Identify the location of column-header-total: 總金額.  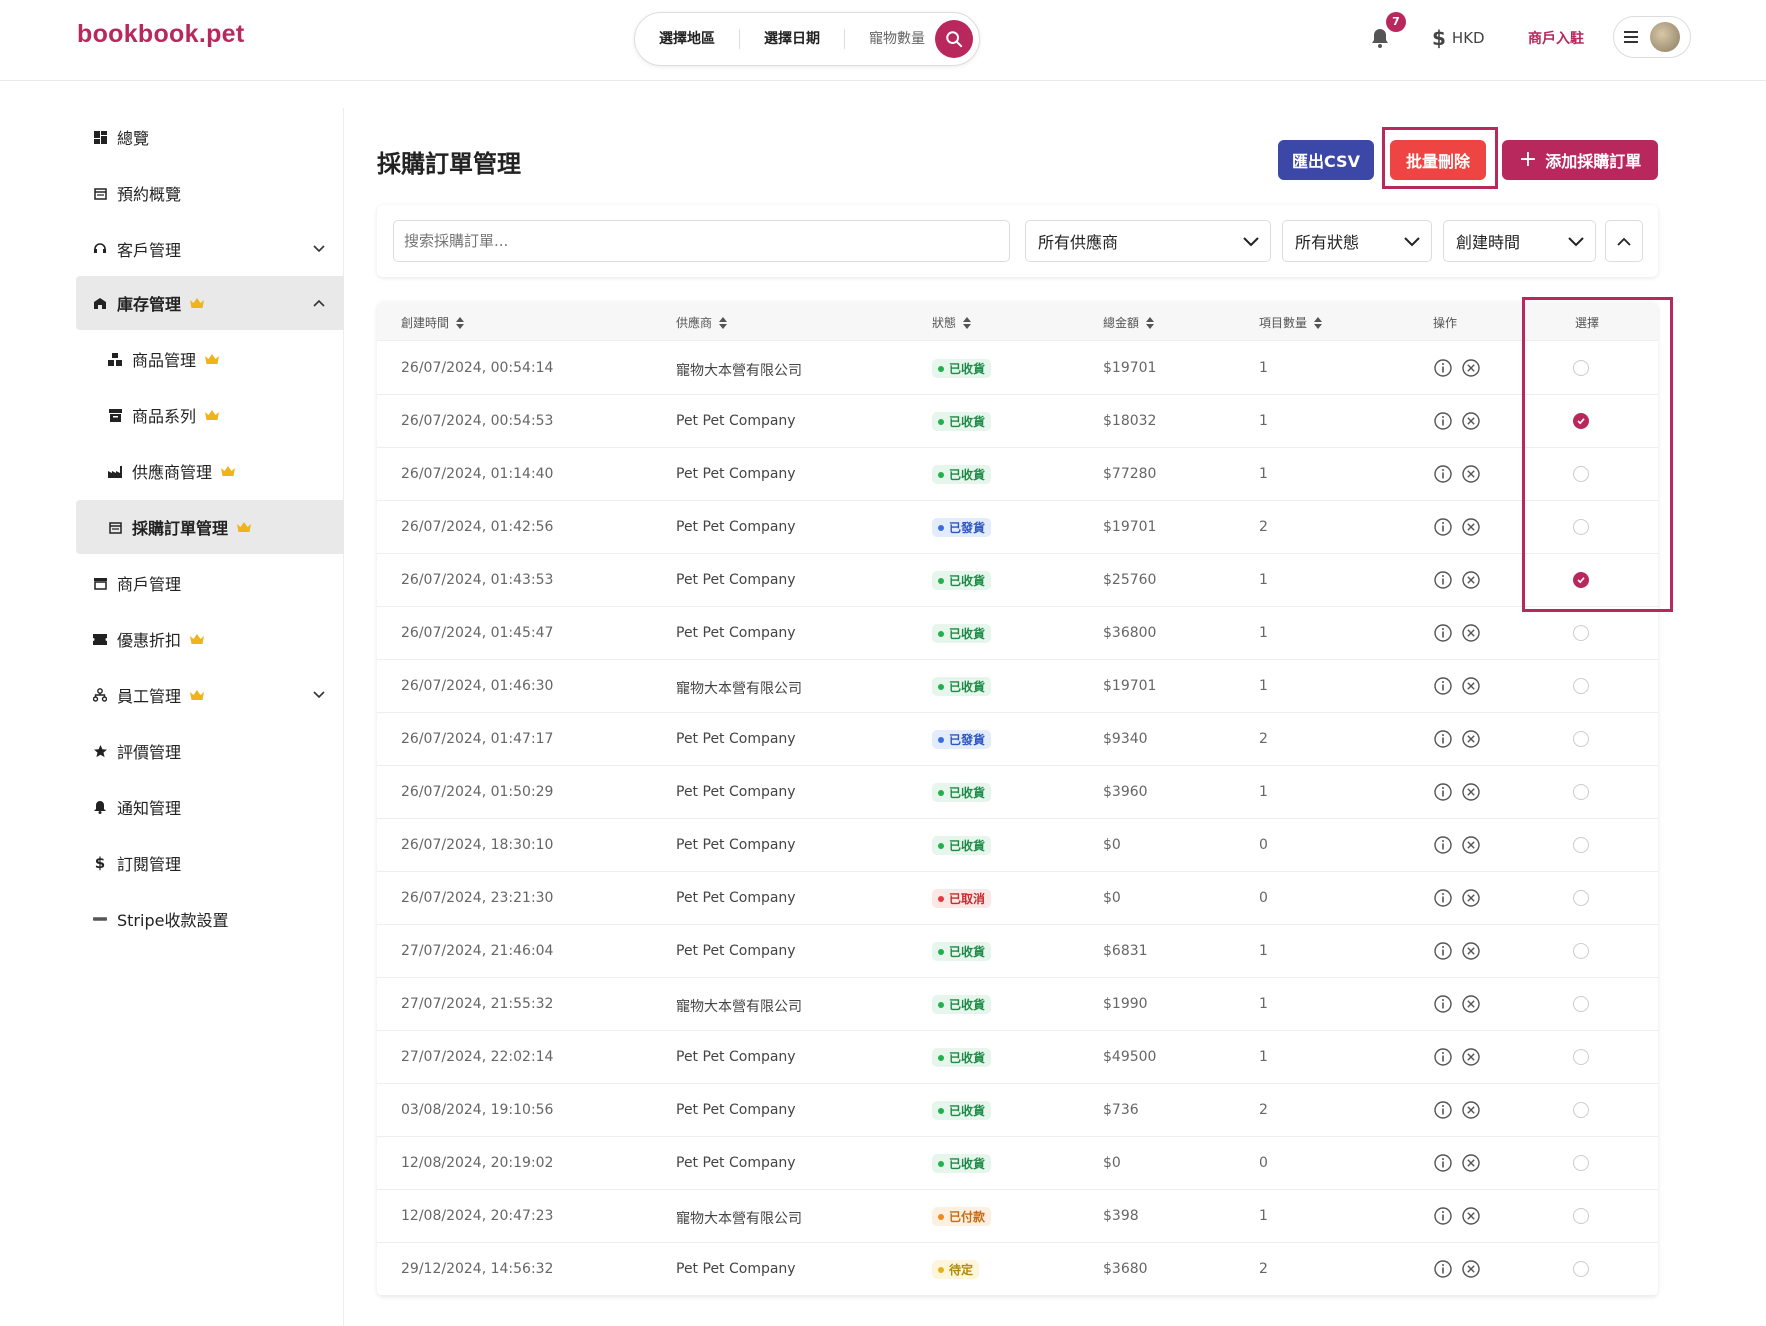
(1129, 322).